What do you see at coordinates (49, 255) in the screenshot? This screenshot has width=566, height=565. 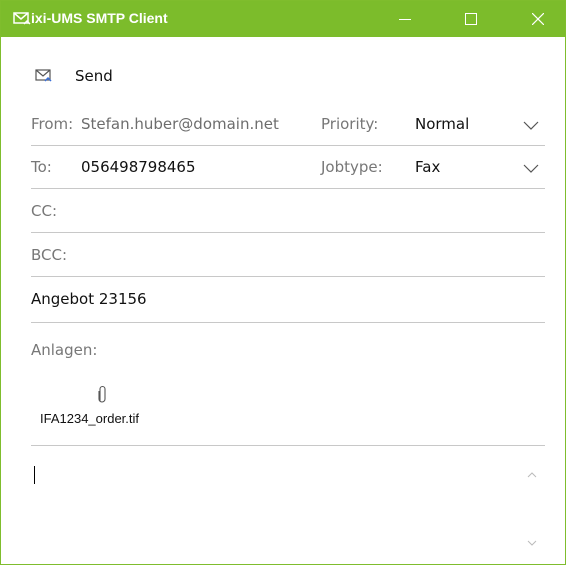 I see `bcc-label: BCC:` at bounding box center [49, 255].